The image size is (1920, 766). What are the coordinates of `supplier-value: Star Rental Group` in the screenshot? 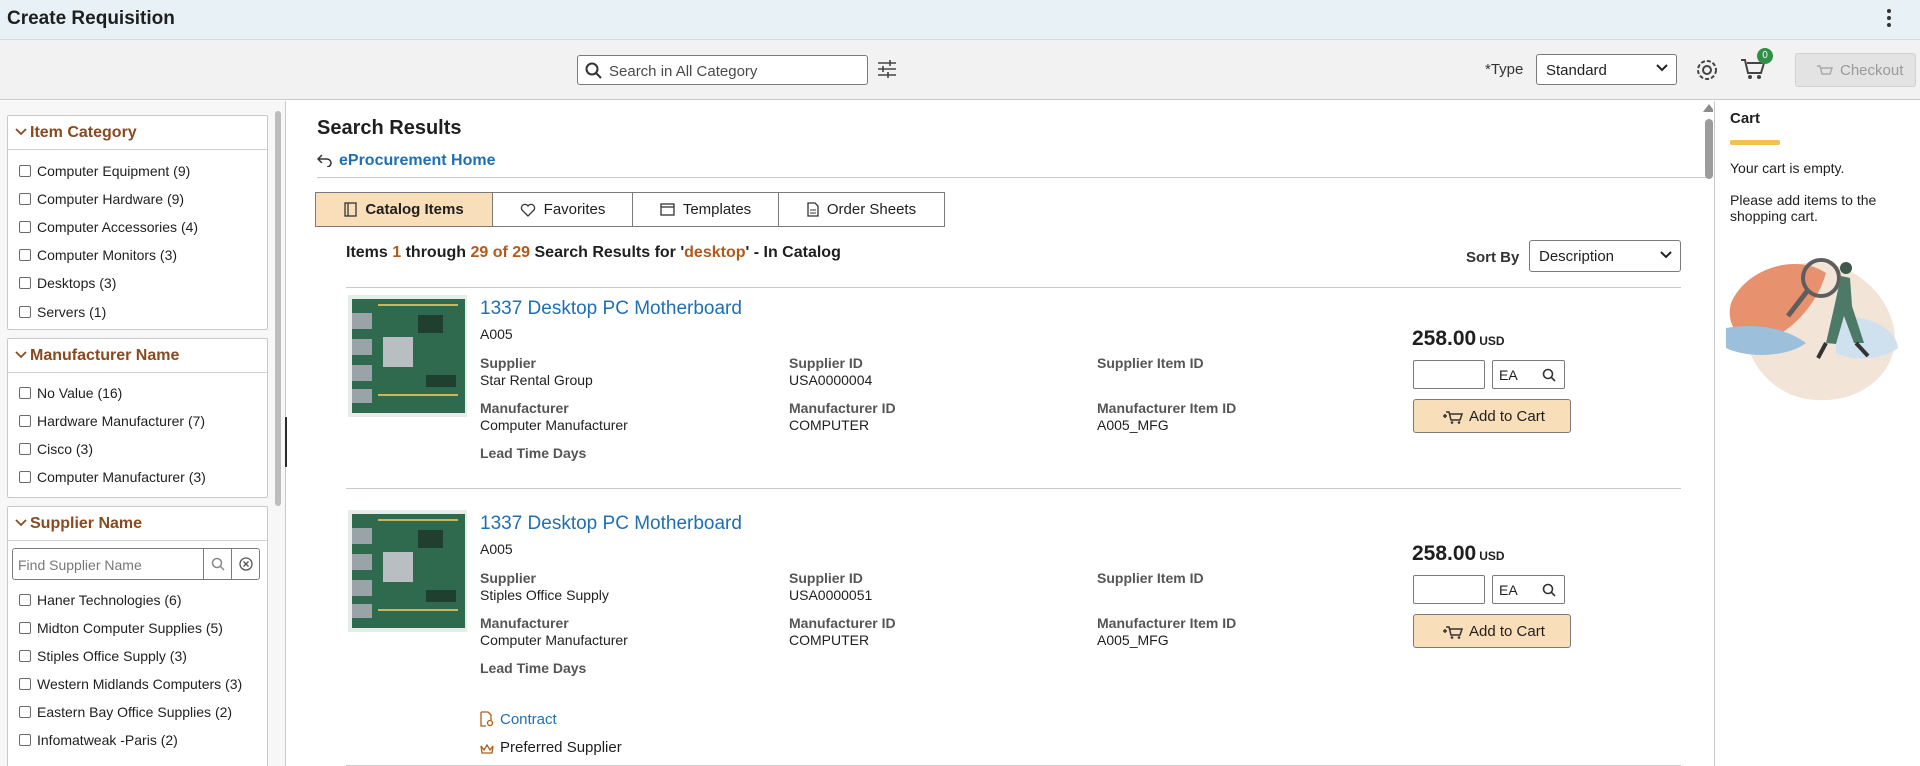 It's located at (536, 380).